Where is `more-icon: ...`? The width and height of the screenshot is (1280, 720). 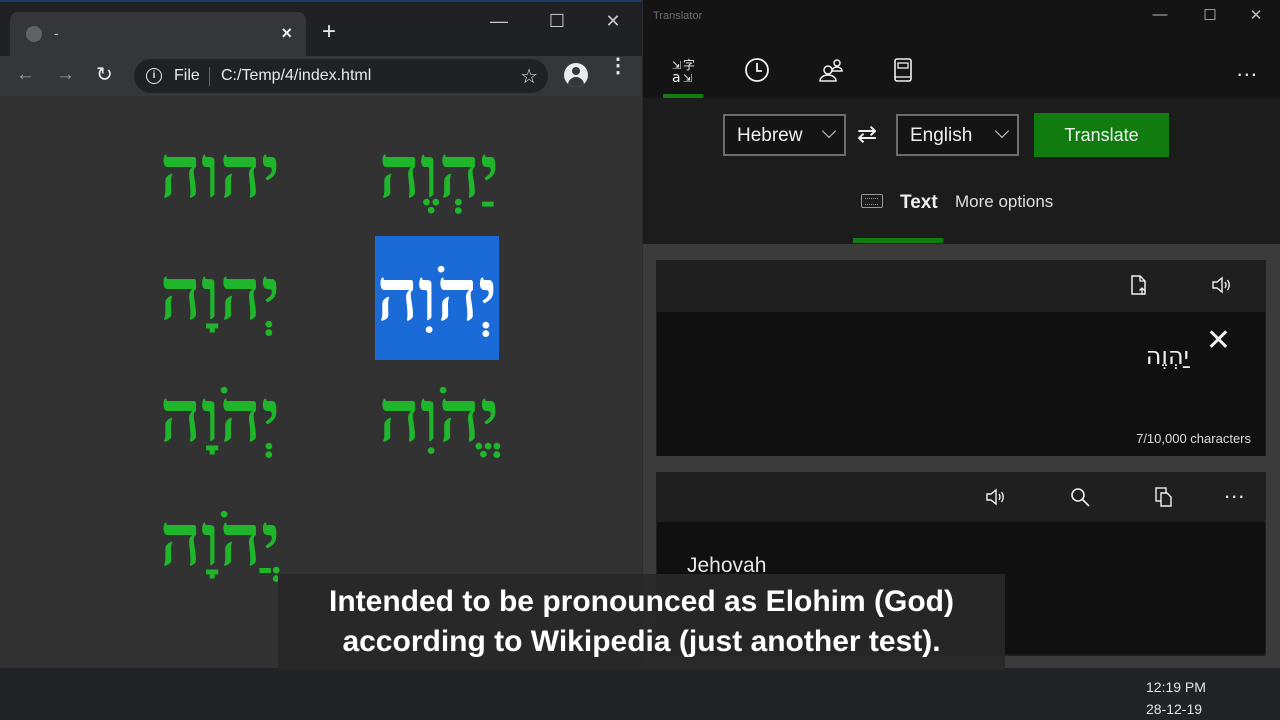 more-icon: ... is located at coordinates (1236, 490).